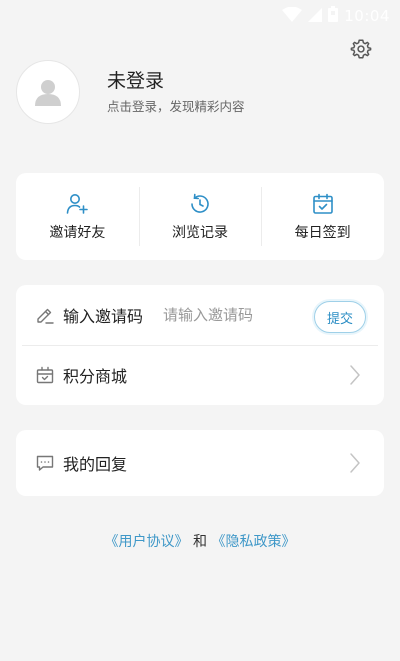  I want to click on daily-checkin-button: 每日签到, so click(322, 216).